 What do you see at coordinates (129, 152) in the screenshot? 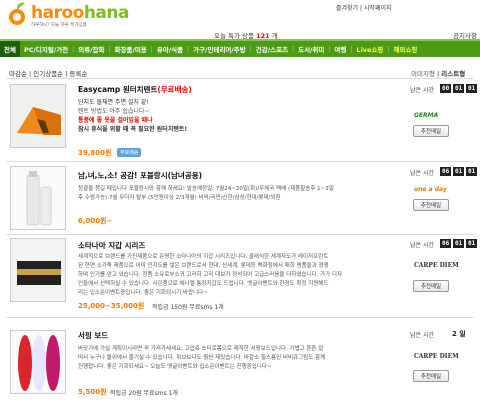
I see `free-shipping-badge: 무료배송` at bounding box center [129, 152].